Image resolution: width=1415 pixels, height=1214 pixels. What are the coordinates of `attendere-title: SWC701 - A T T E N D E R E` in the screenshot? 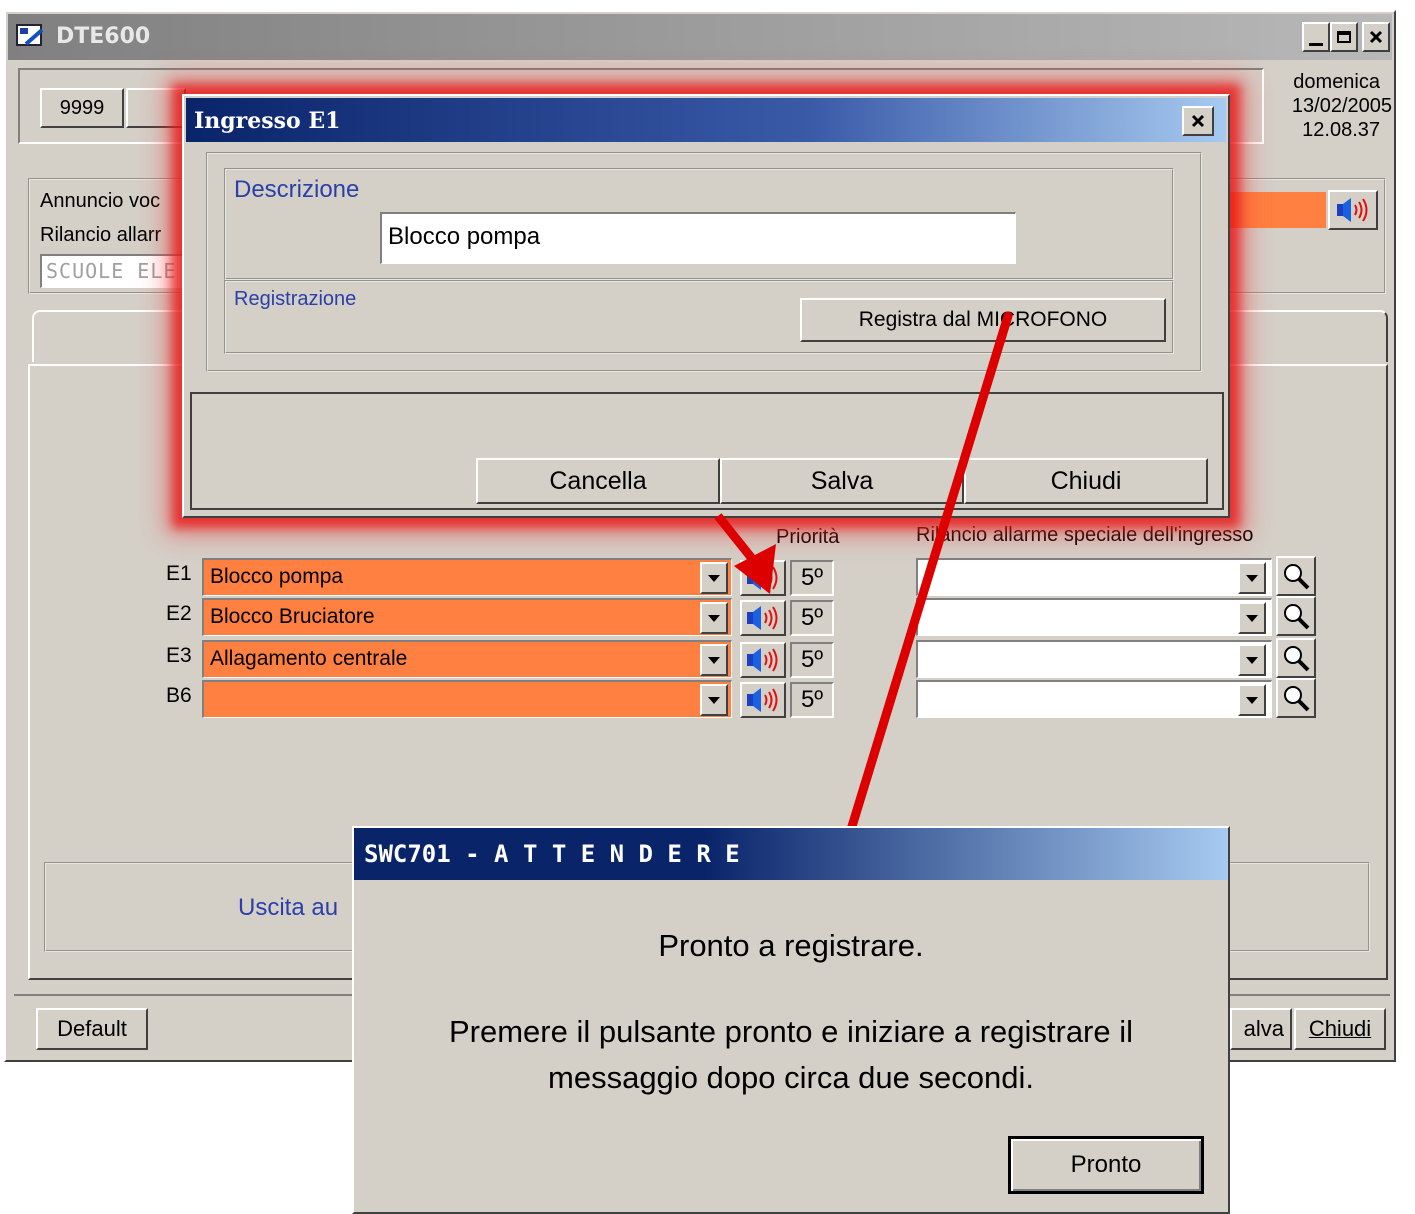 It's located at (552, 854).